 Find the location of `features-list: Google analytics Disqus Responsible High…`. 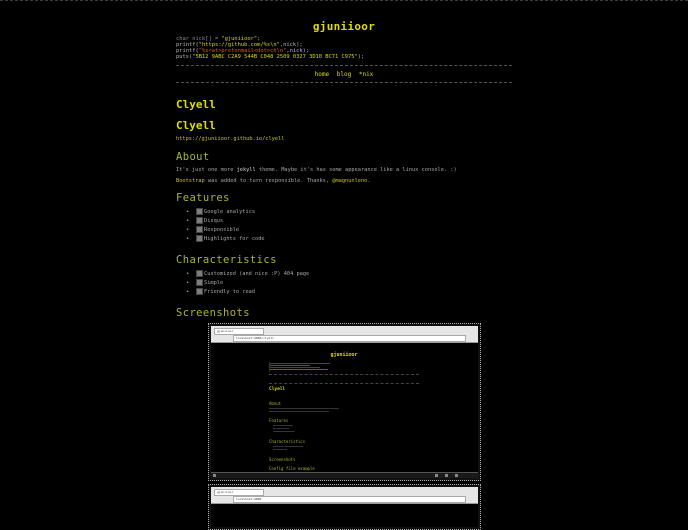

features-list: Google analytics Disqus Responsible High… is located at coordinates (225, 226).